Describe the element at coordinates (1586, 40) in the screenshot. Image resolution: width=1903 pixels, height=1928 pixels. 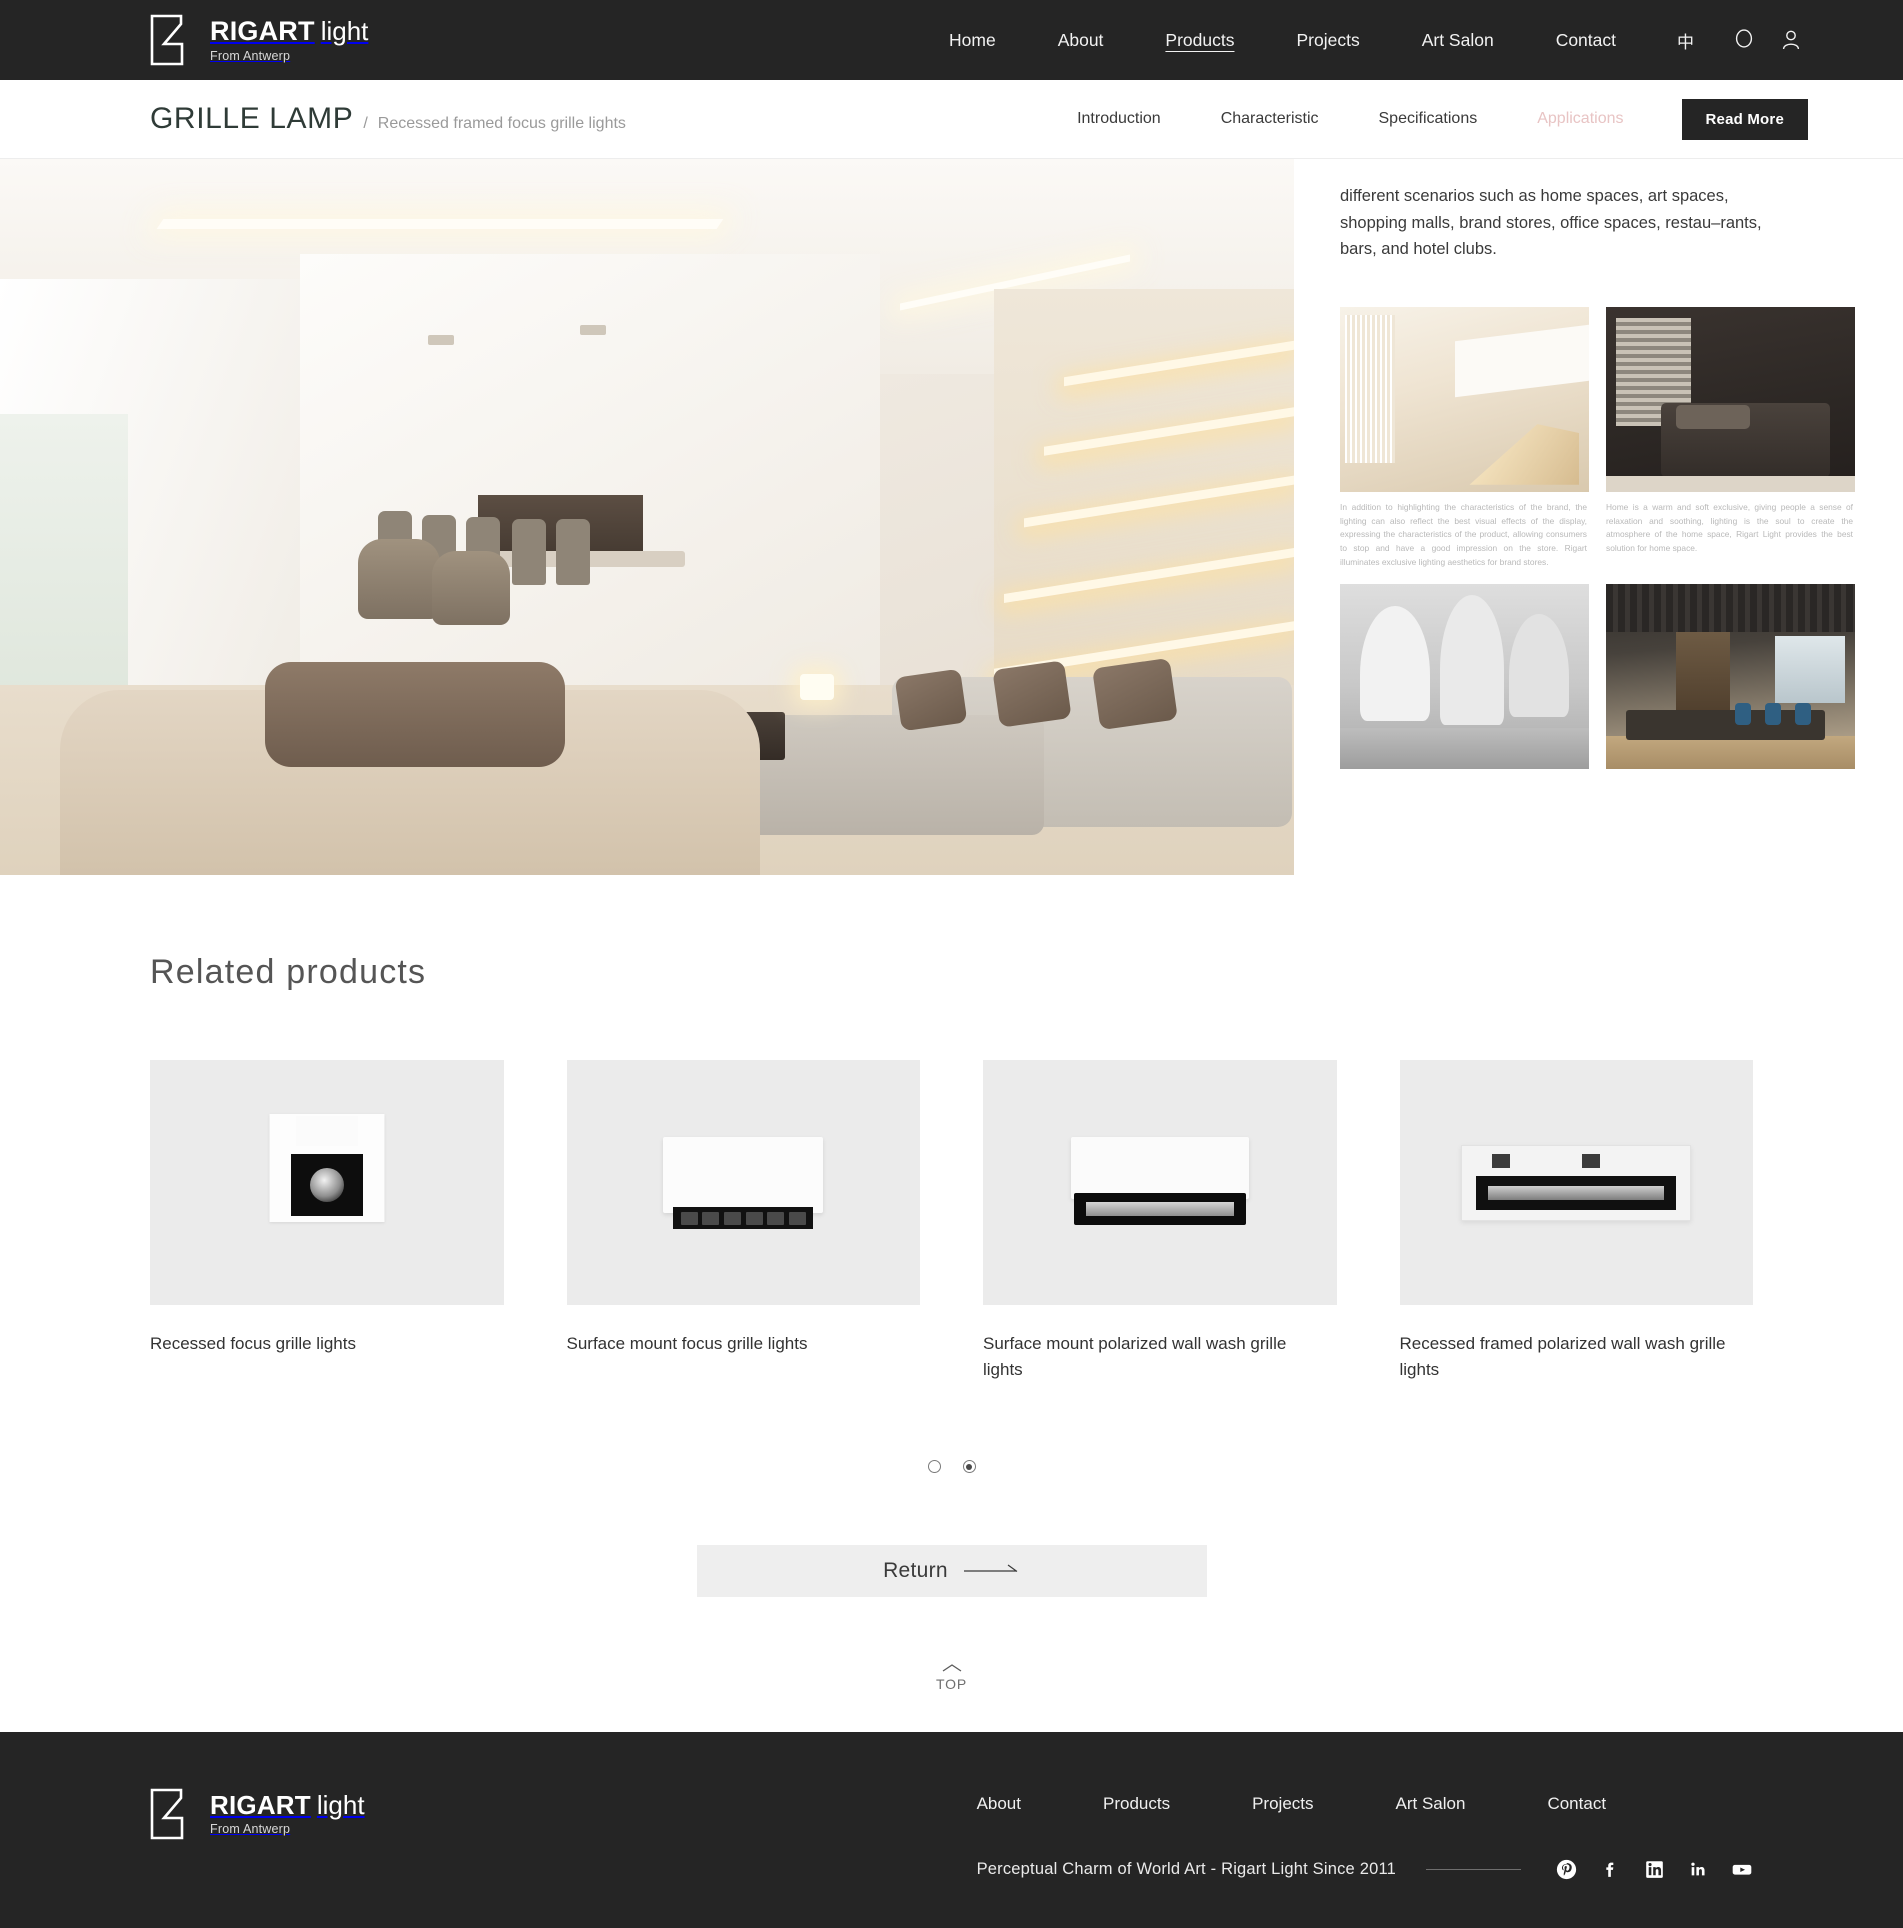
I see `nav-item-contact: Contact` at that location.